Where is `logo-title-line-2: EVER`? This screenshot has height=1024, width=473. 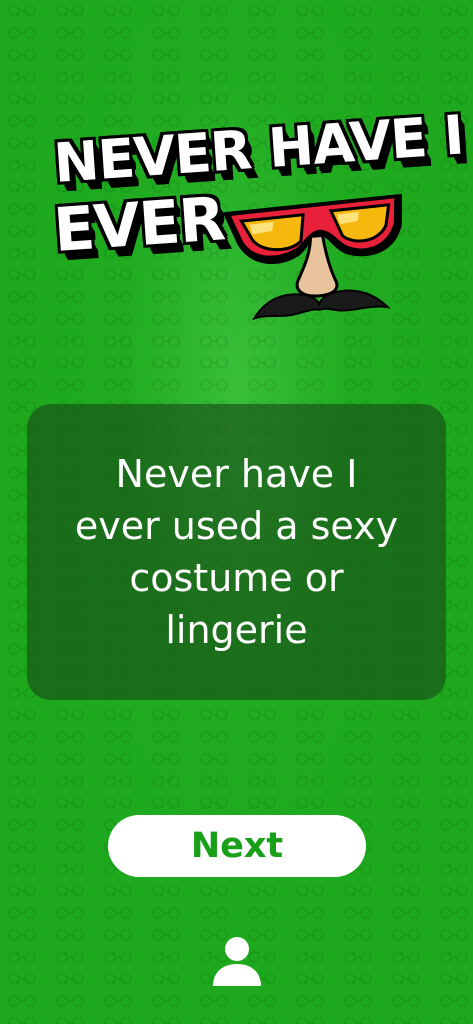 logo-title-line-2: EVER is located at coordinates (139, 225).